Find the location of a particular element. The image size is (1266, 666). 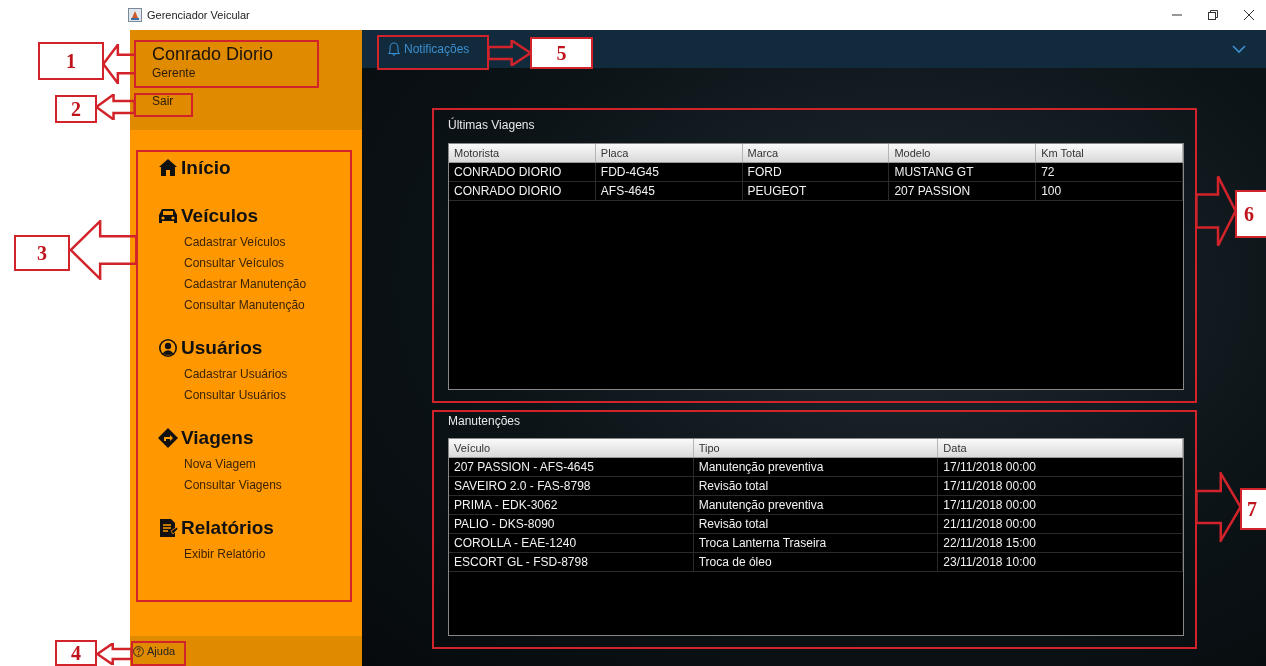

table-cell: Troca Lanterna Traseira is located at coordinates (816, 543).